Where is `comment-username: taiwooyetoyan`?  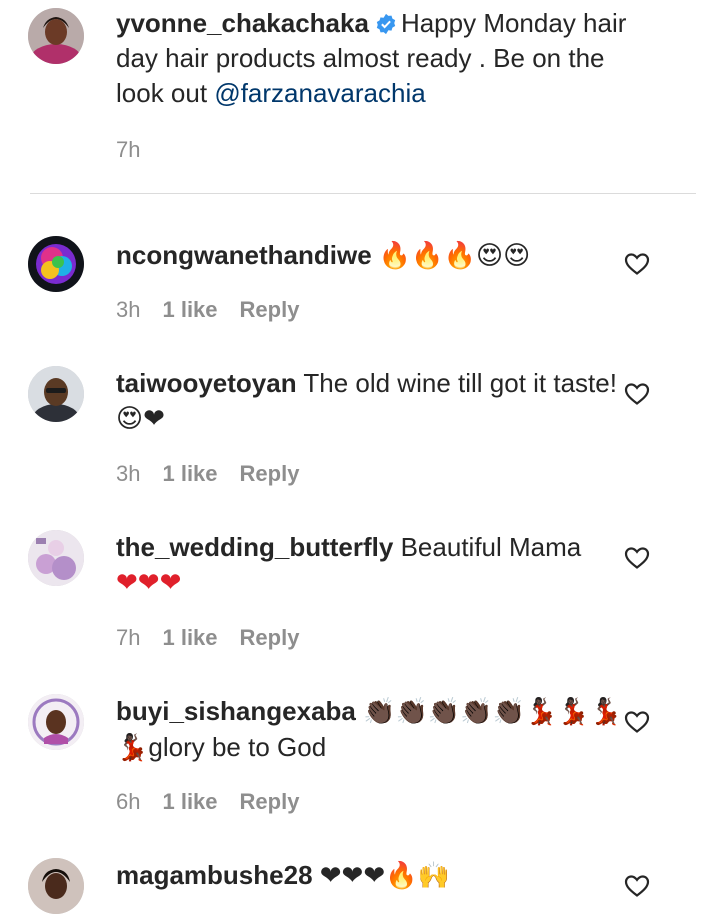
comment-username: taiwooyetoyan is located at coordinates (206, 383).